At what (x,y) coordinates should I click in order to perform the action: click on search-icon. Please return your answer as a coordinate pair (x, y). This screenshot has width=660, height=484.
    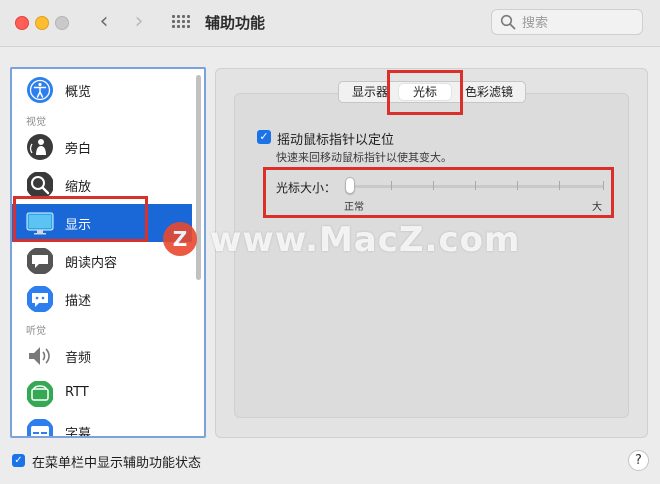
    Looking at the image, I should click on (508, 22).